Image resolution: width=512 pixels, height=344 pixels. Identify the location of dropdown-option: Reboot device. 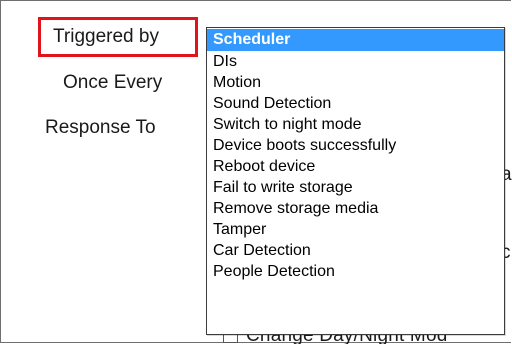
(355, 166).